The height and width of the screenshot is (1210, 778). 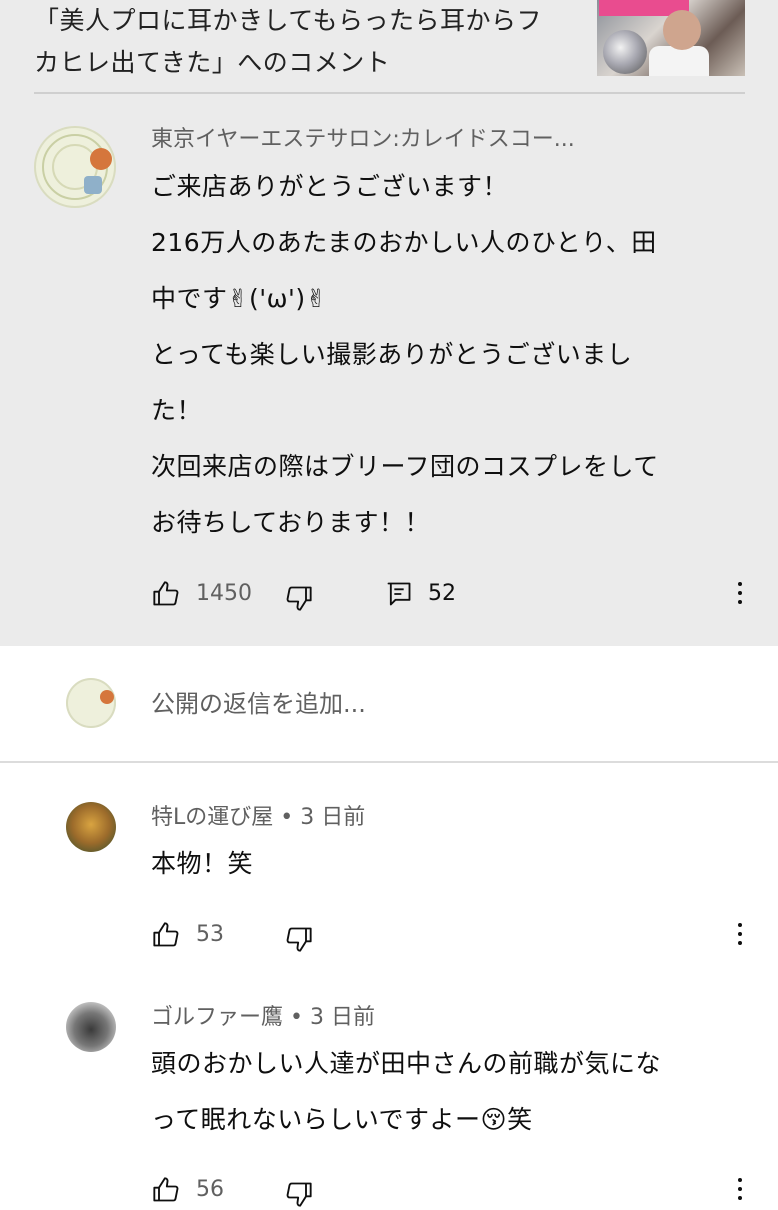 I want to click on comment-actions: 1450 52, so click(x=389, y=594).